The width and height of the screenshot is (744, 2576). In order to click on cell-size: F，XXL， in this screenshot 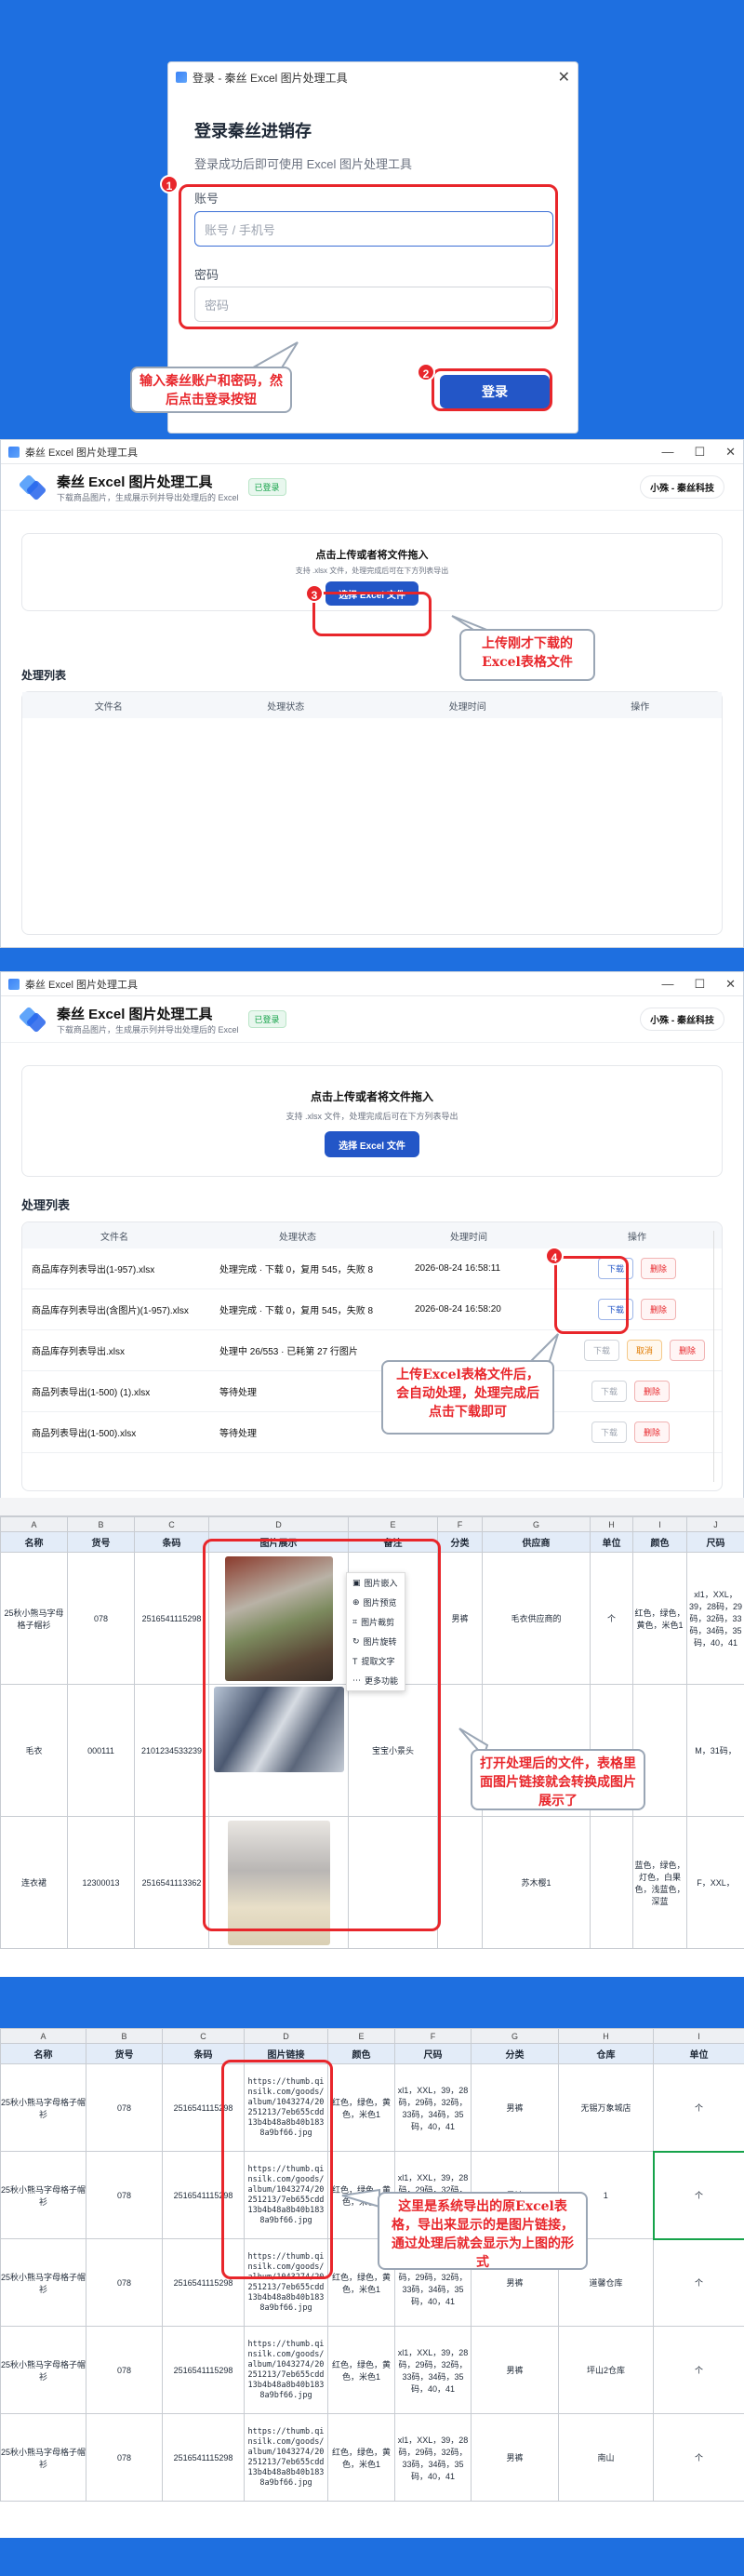, I will do `click(715, 1882)`.